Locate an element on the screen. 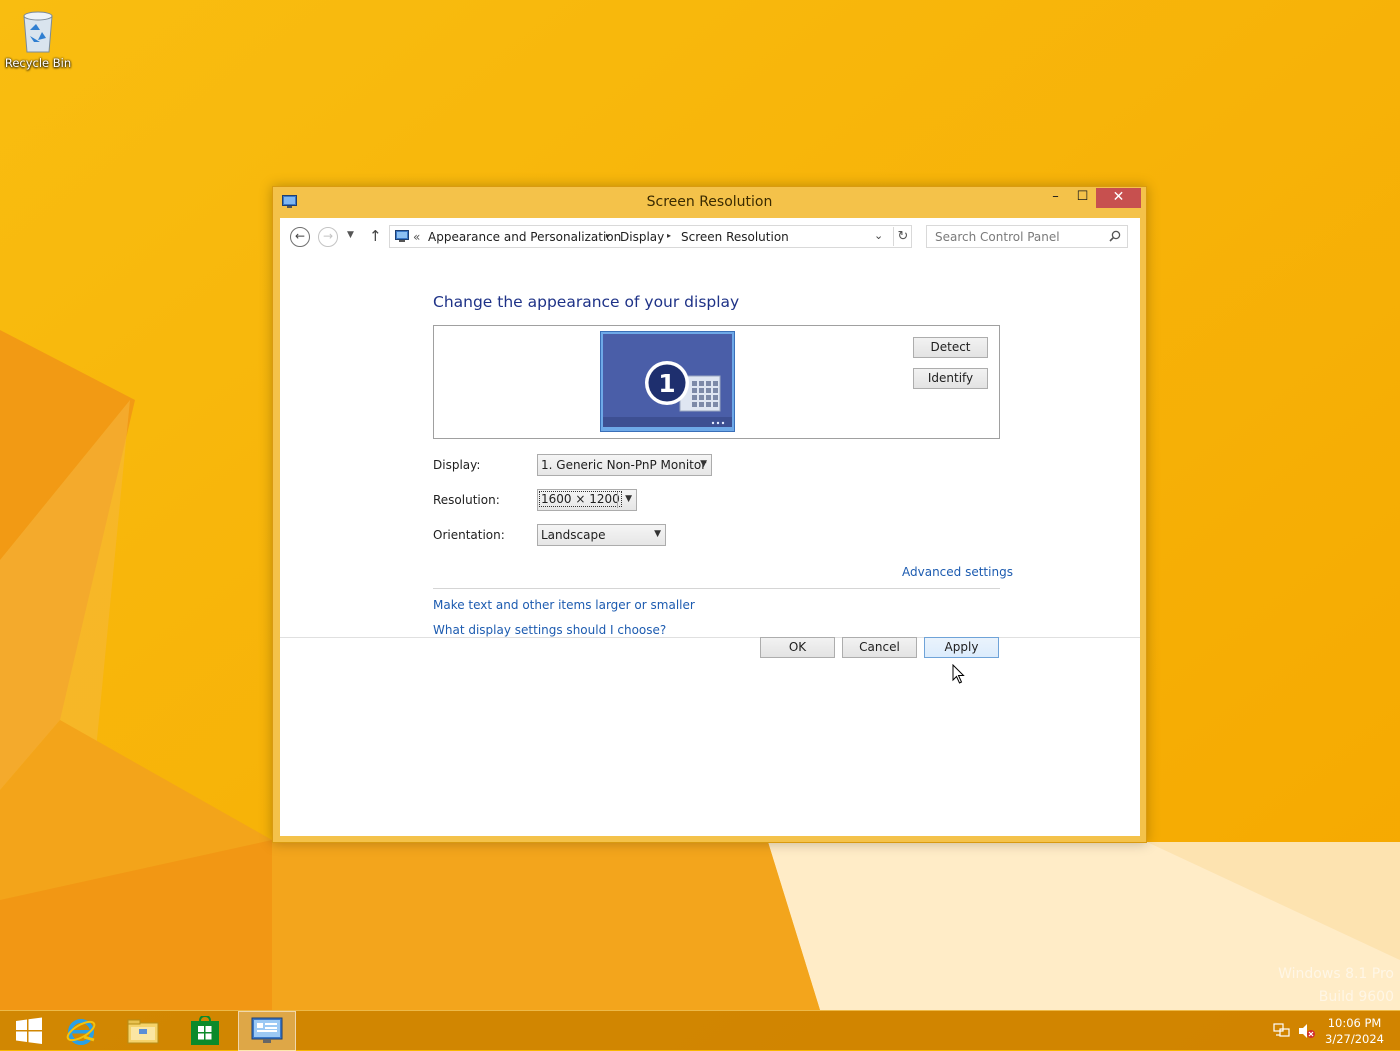 This screenshot has width=1400, height=1051. chevron-down-icon: ⌄ is located at coordinates (878, 235).